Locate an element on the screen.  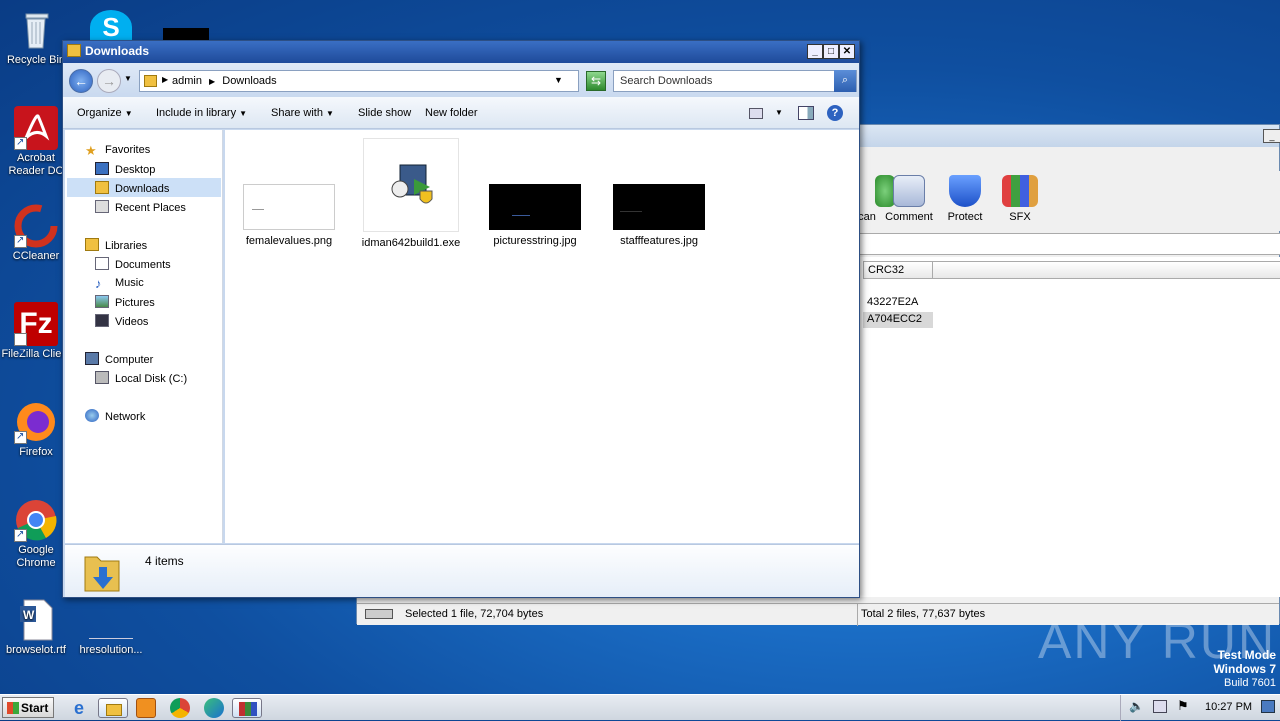
explorer-taskbar-button is located at coordinates (113, 708).